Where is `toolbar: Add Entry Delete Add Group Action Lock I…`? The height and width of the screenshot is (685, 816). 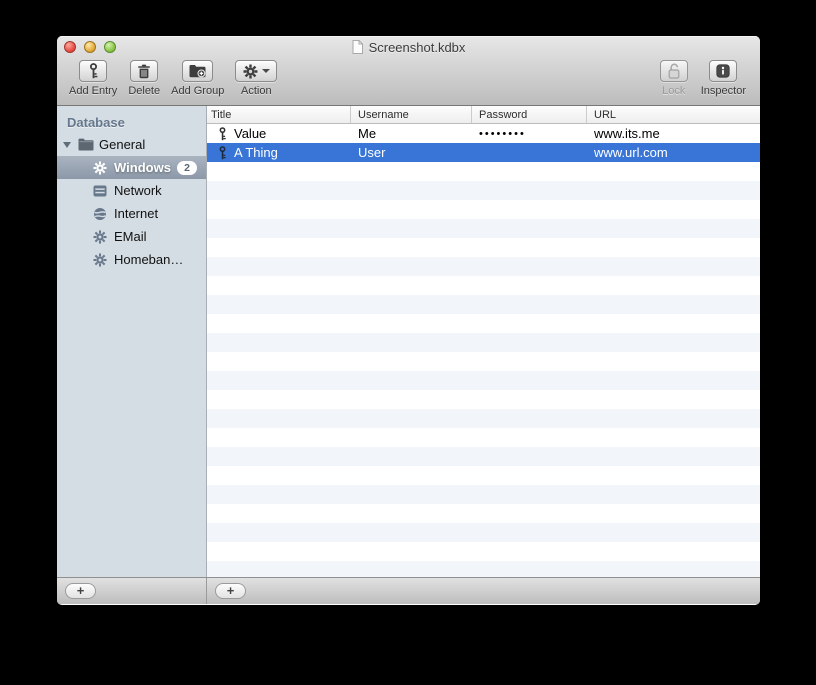 toolbar: Add Entry Delete Add Group Action Lock I… is located at coordinates (408, 82).